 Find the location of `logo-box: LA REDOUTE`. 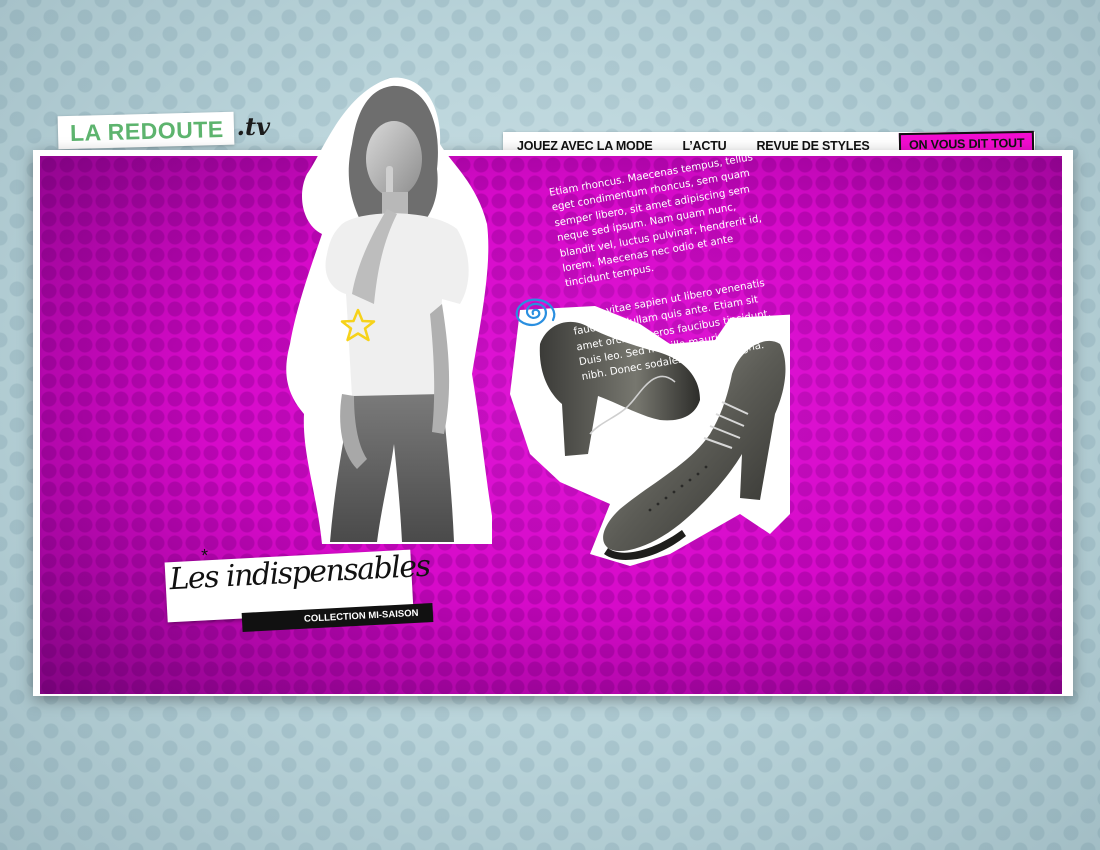

logo-box: LA REDOUTE is located at coordinates (146, 130).